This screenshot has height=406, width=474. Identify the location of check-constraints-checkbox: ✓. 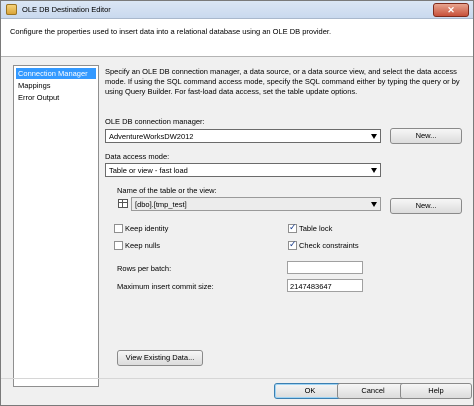
(292, 245).